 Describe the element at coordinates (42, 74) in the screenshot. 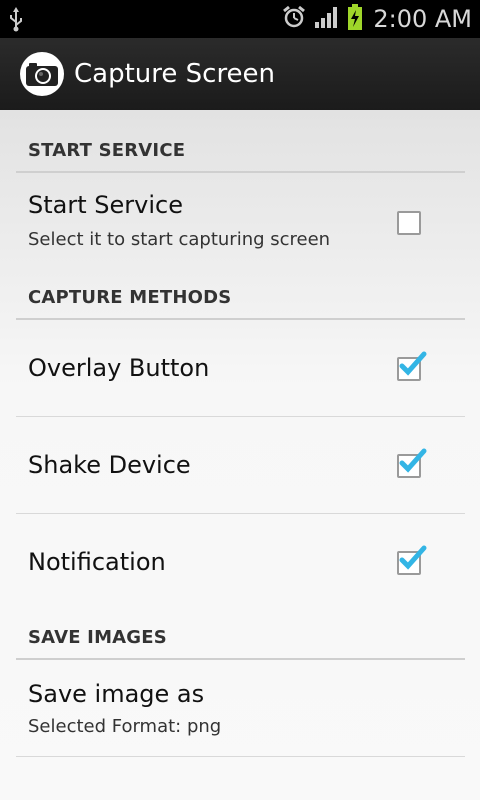

I see `camera-icon` at that location.